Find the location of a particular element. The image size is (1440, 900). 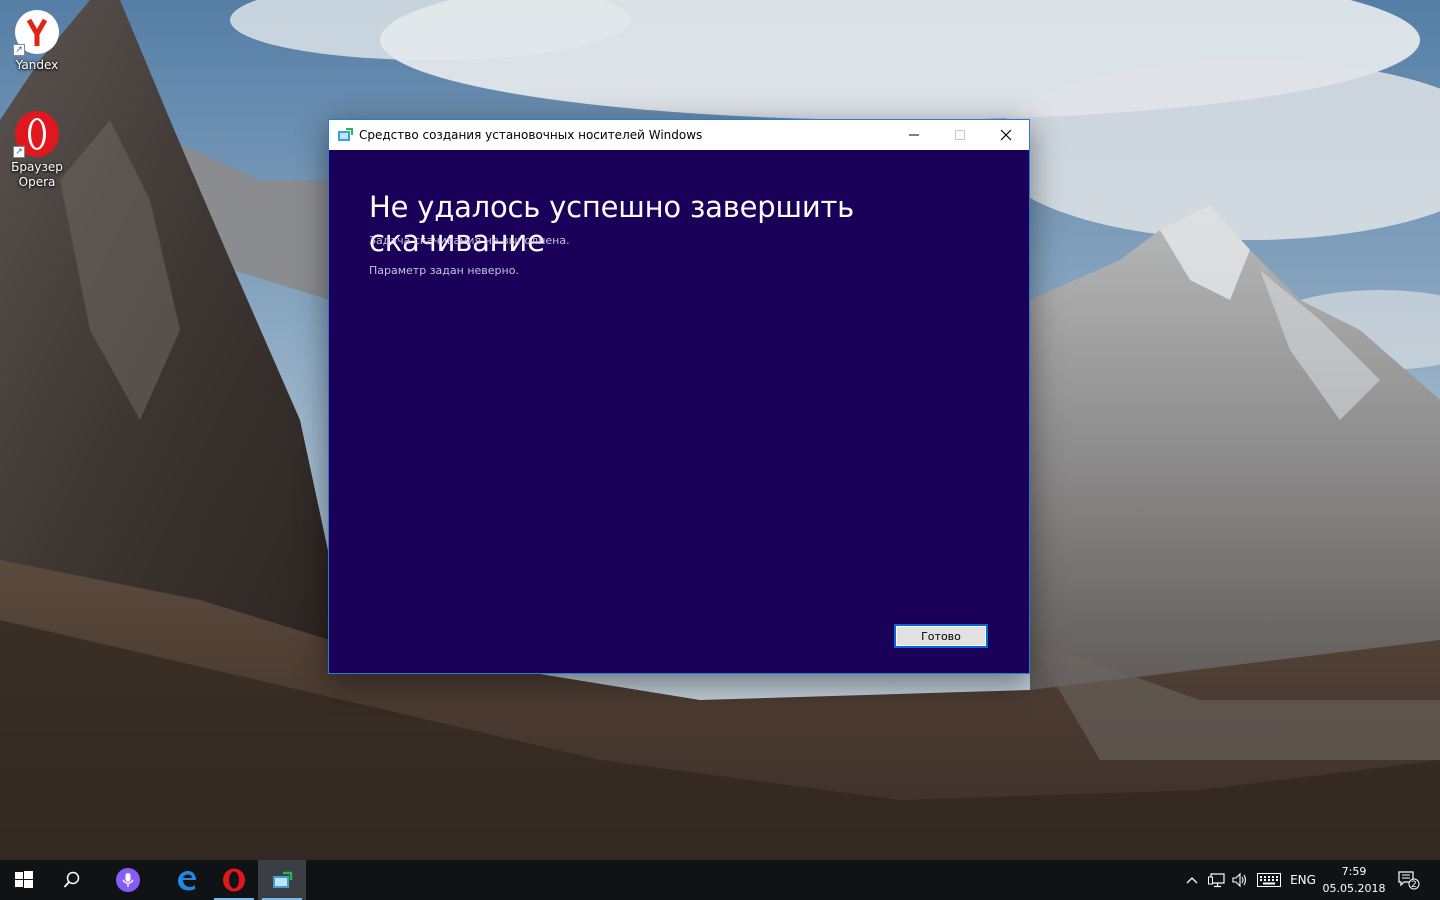

edge-icon is located at coordinates (187, 881).